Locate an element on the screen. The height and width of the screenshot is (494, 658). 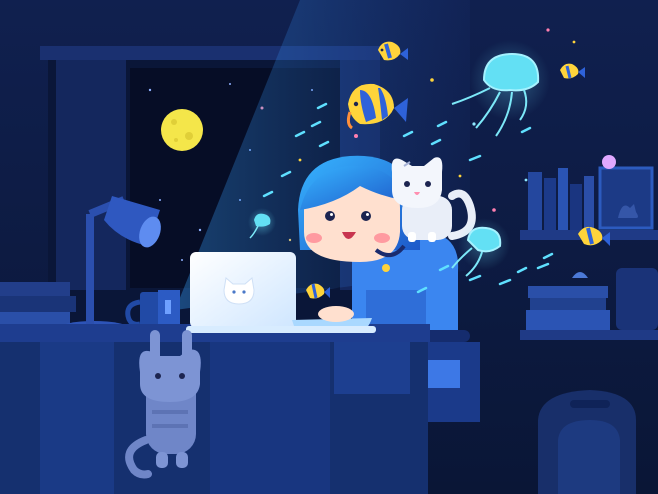
moon-icon is located at coordinates (182, 130).